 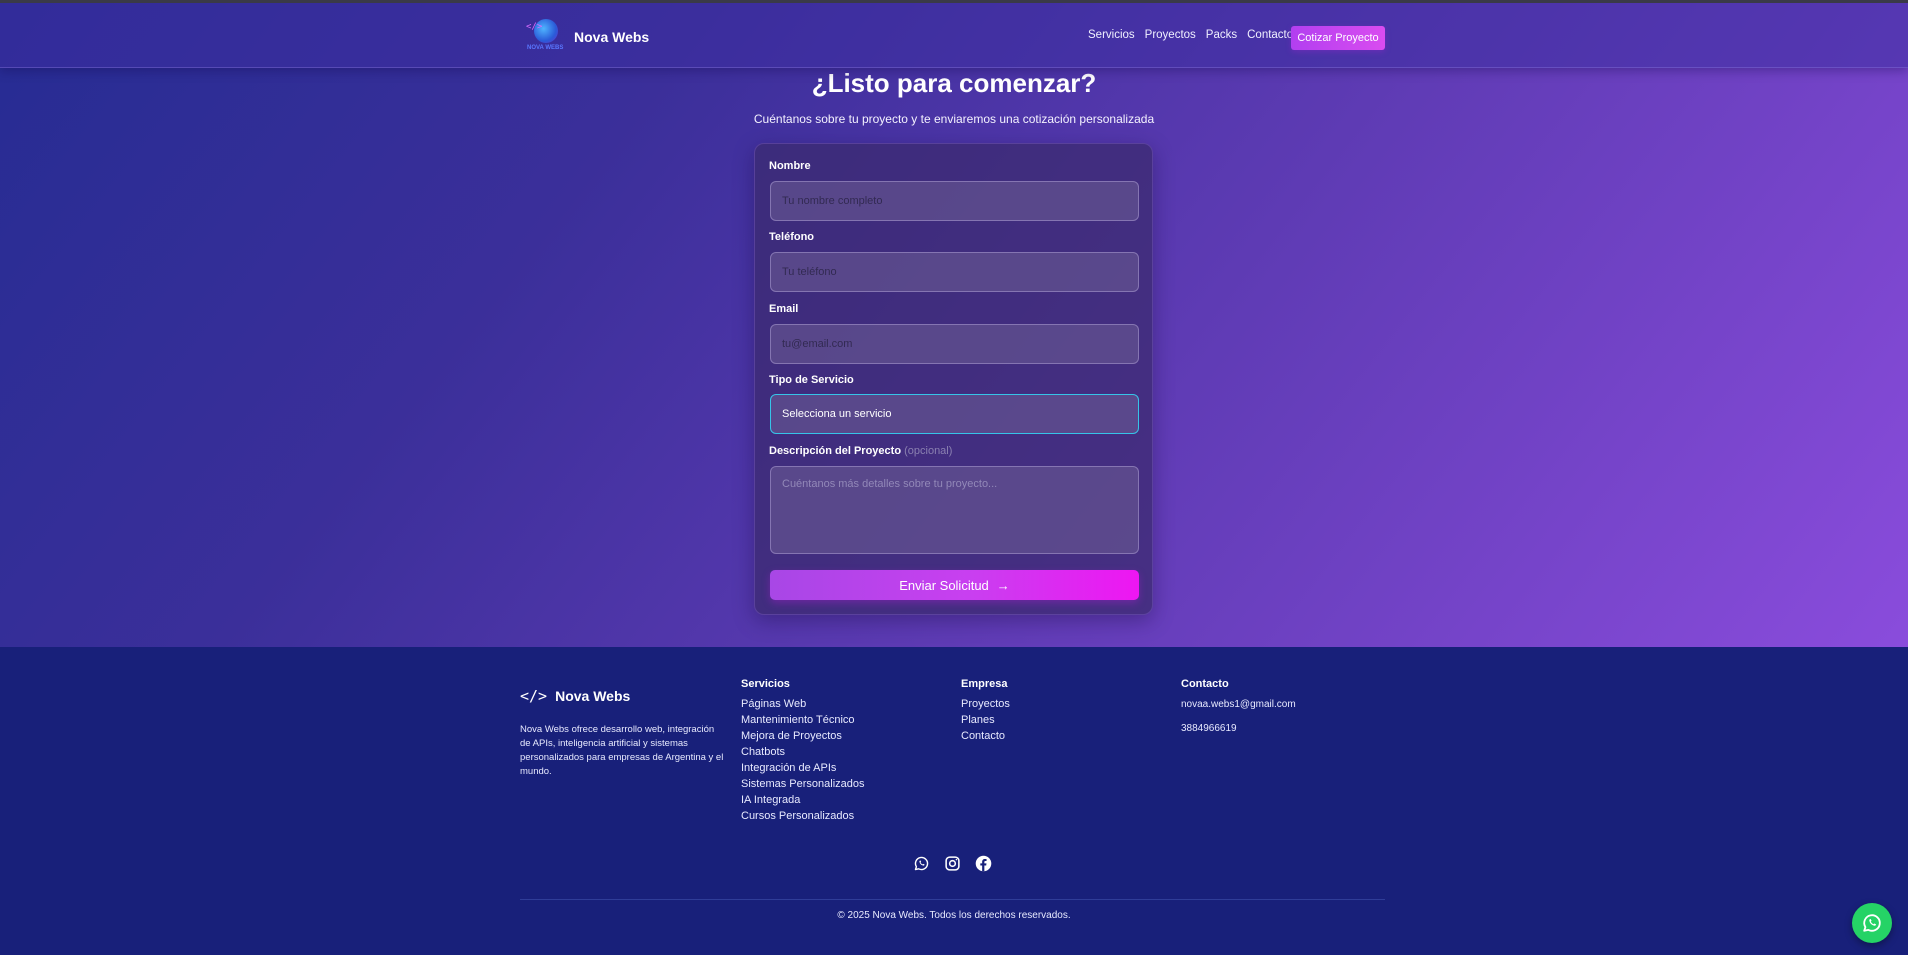 I want to click on footer-services-heading: Servicios, so click(x=765, y=684).